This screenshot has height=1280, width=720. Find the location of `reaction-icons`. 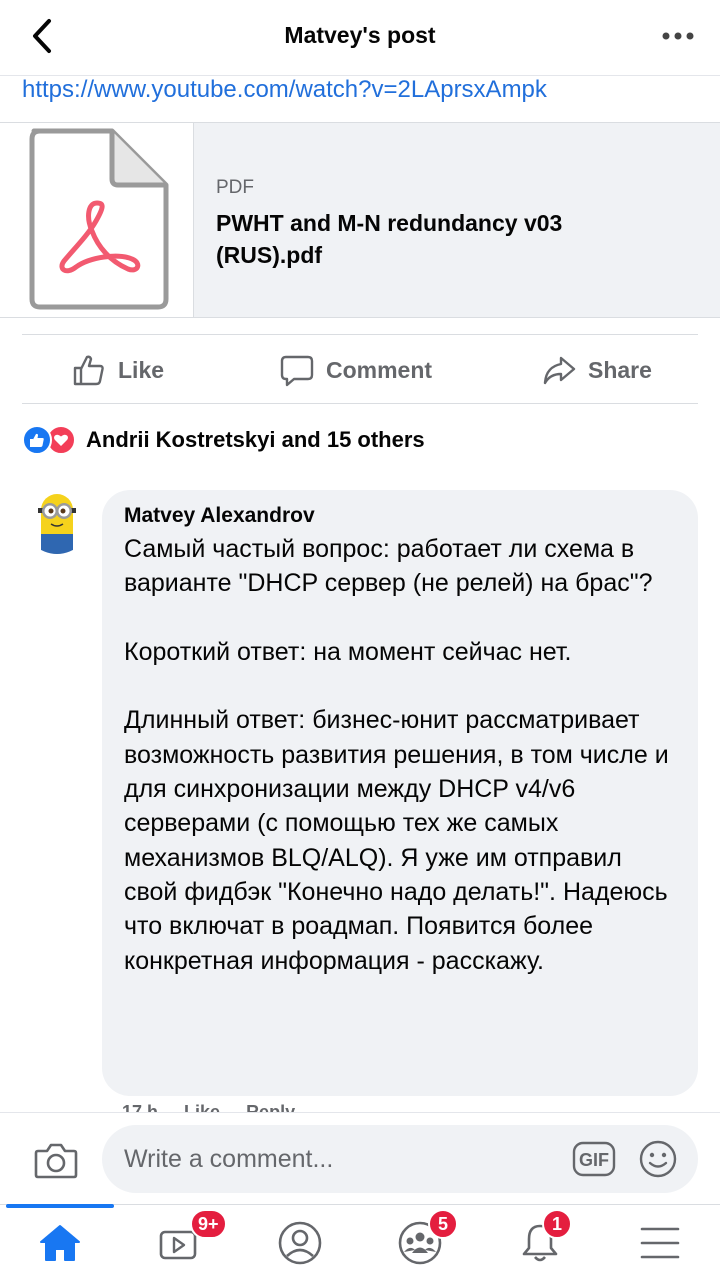

reaction-icons is located at coordinates (50, 440).